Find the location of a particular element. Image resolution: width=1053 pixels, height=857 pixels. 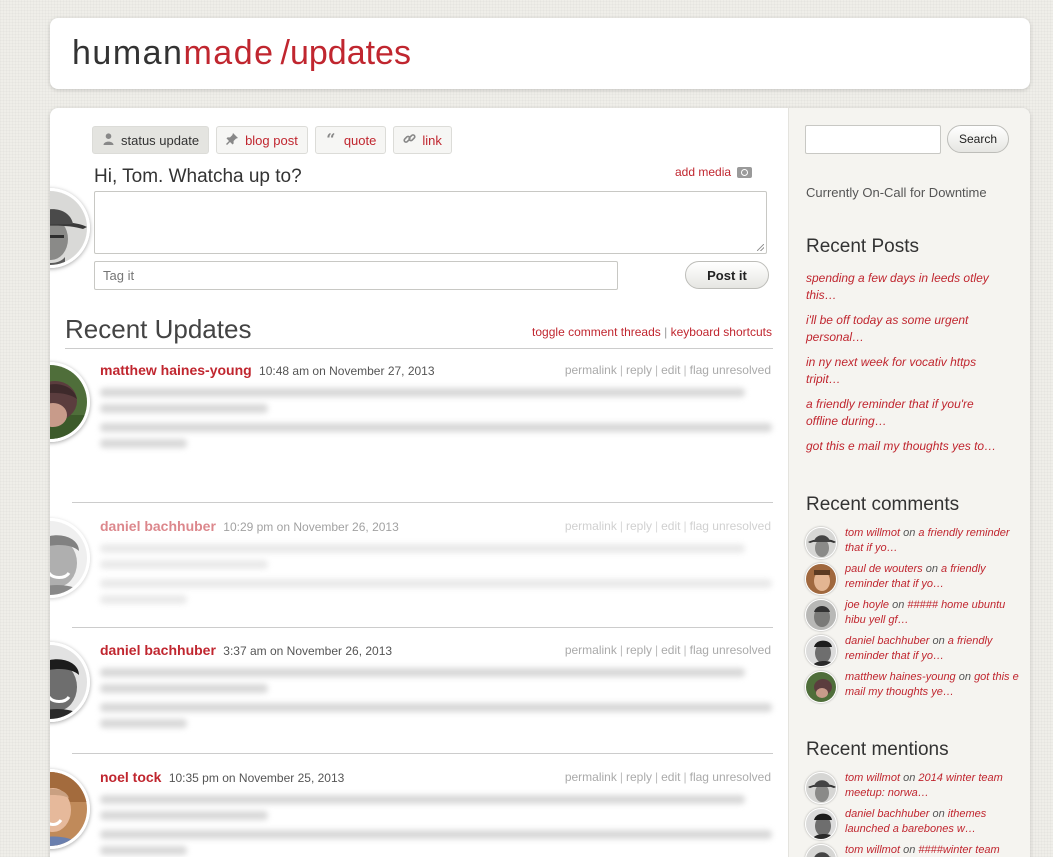

logo-human: human is located at coordinates (128, 53).